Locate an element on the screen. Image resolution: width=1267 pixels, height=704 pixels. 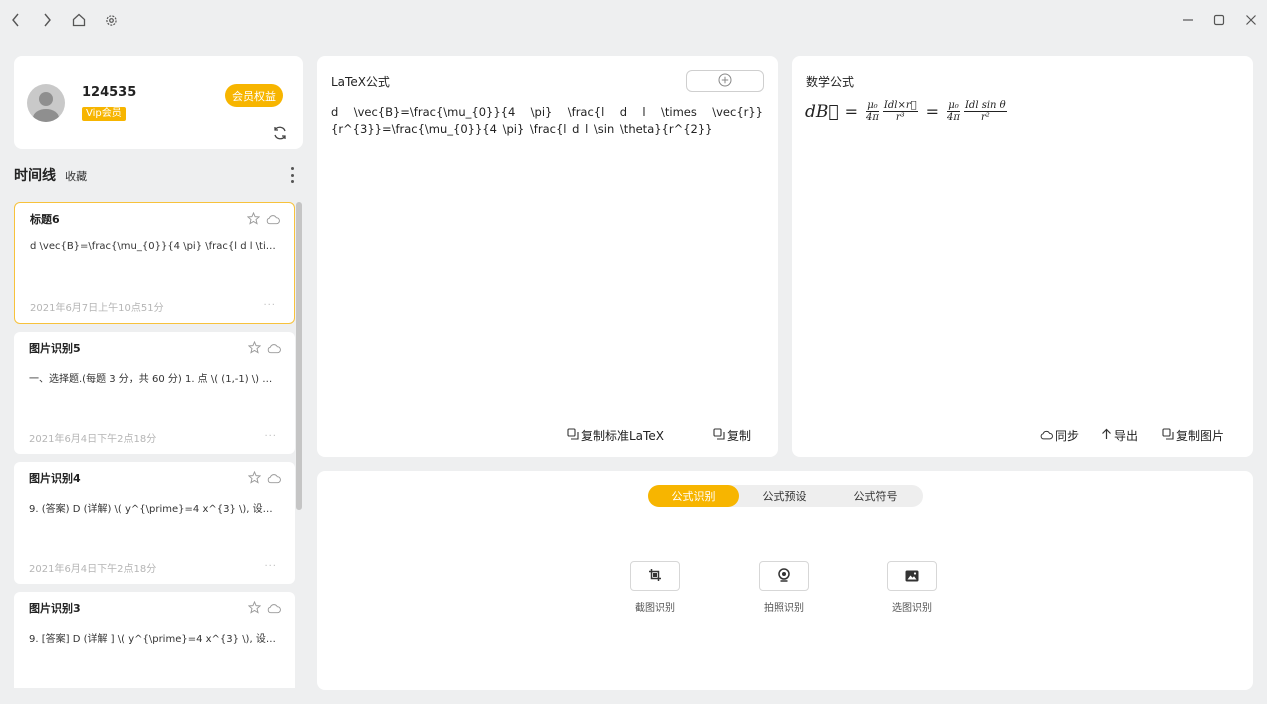
image-recognition-button: 选图识别 is located at coordinates (912, 587).